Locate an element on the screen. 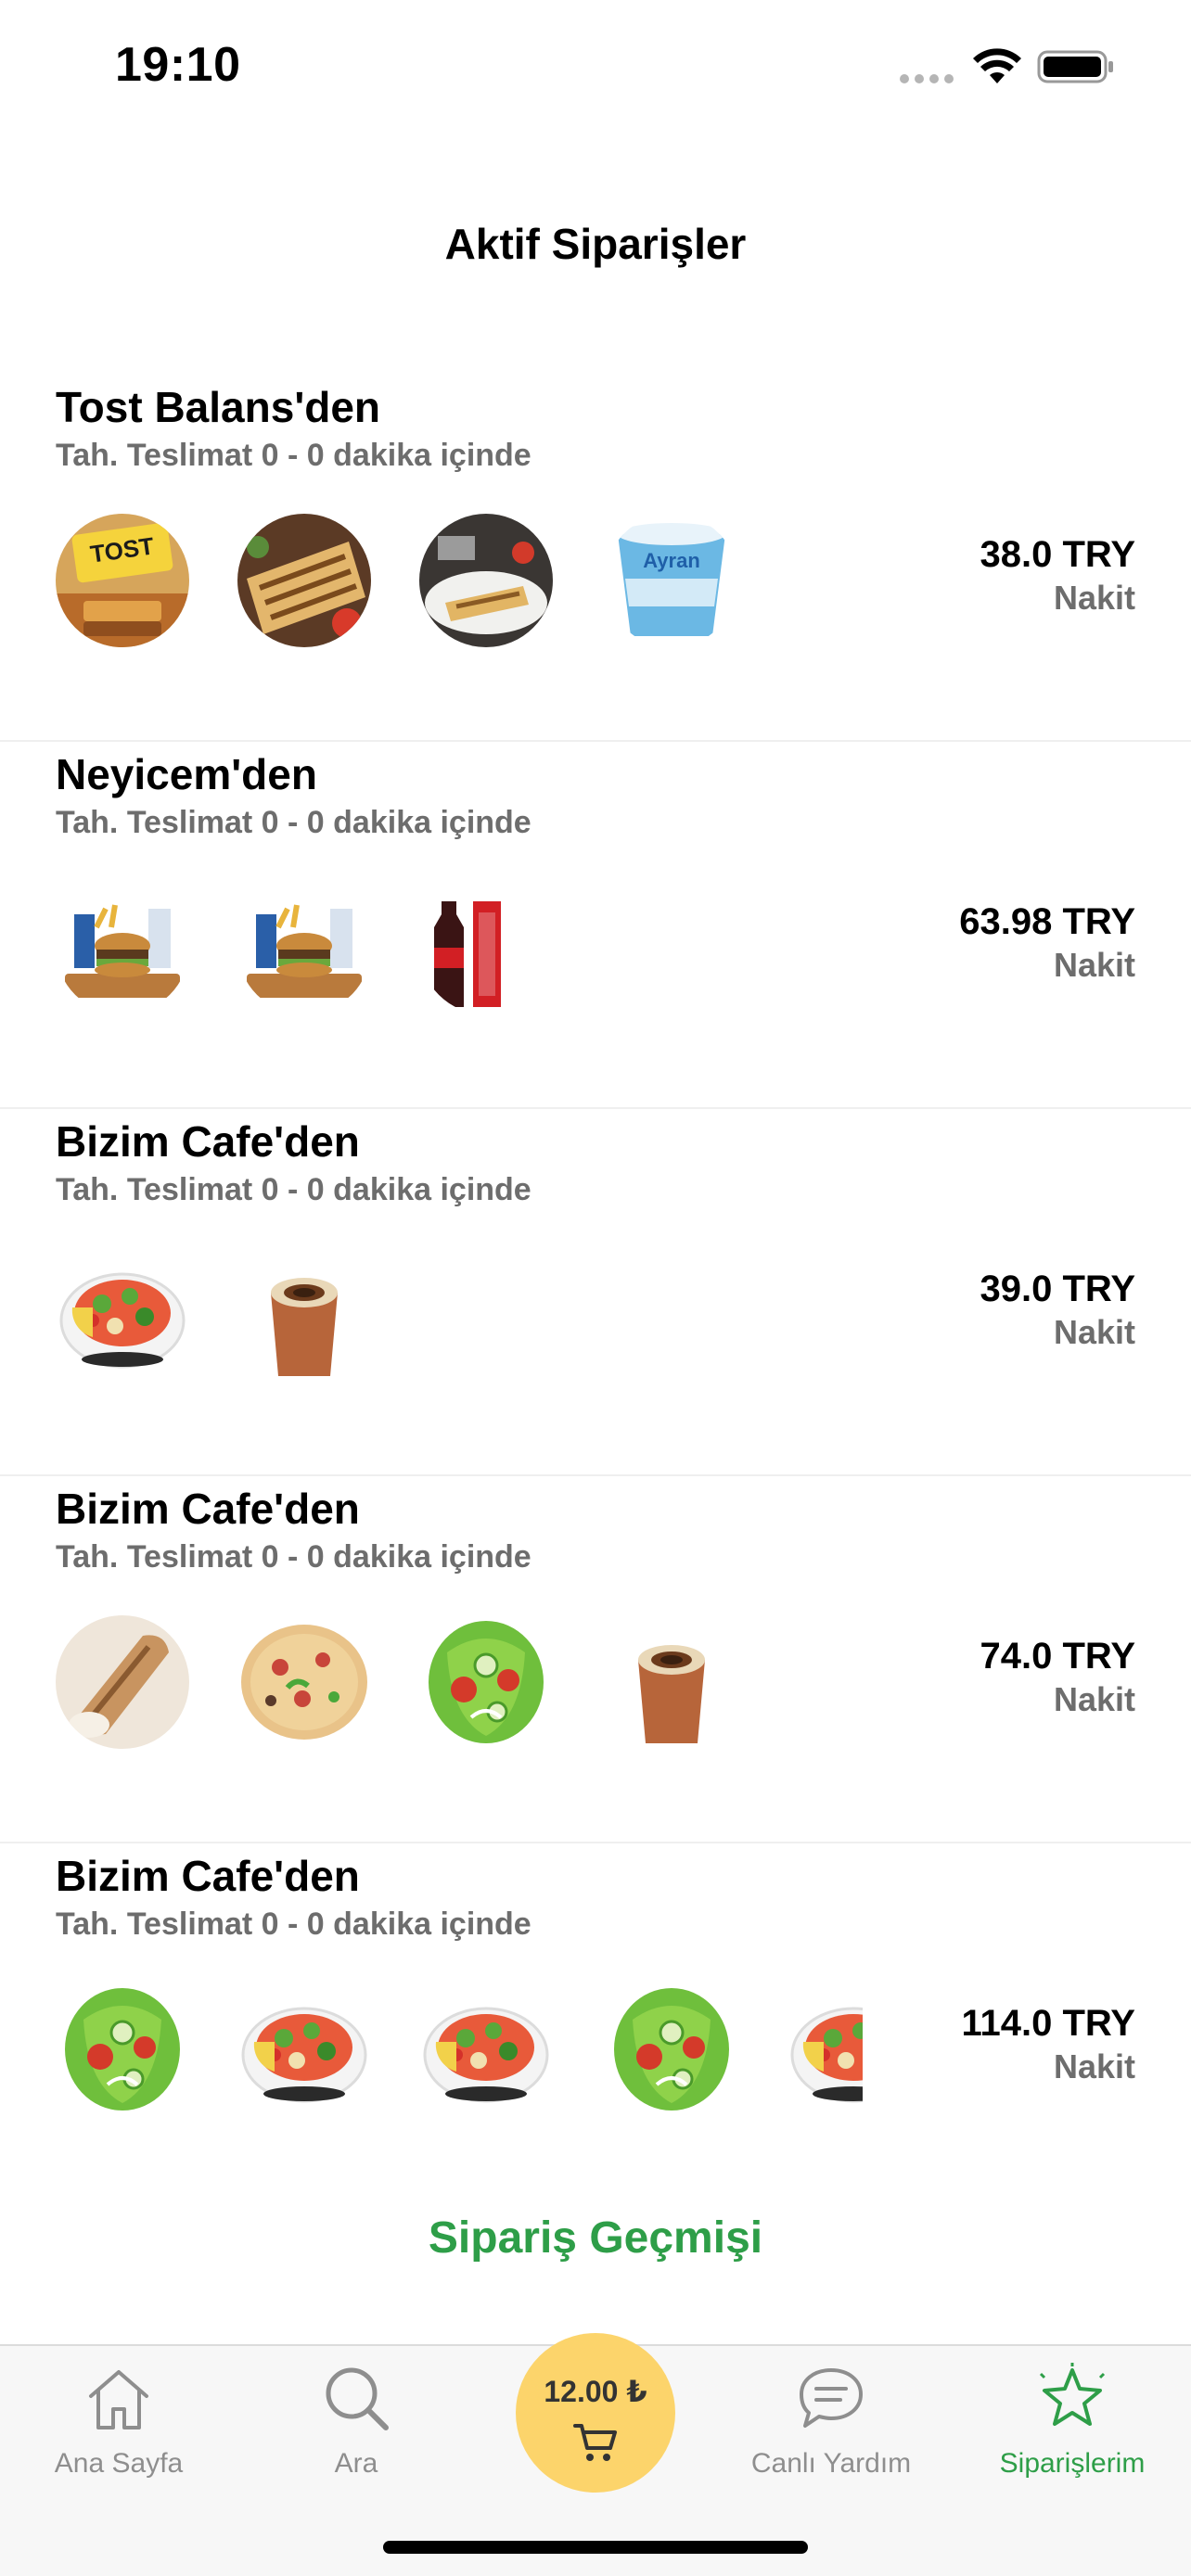 This screenshot has height=2576, width=1191. tab-home-label: Ana Sayfa is located at coordinates (119, 2463).